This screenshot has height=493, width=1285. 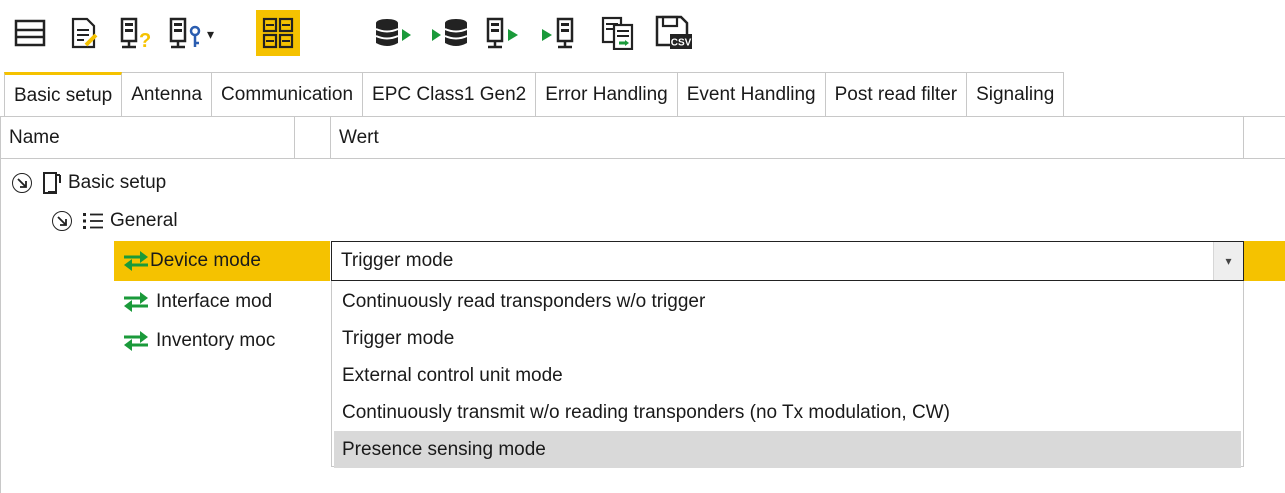 I want to click on column-header-value: Wert, so click(x=787, y=138).